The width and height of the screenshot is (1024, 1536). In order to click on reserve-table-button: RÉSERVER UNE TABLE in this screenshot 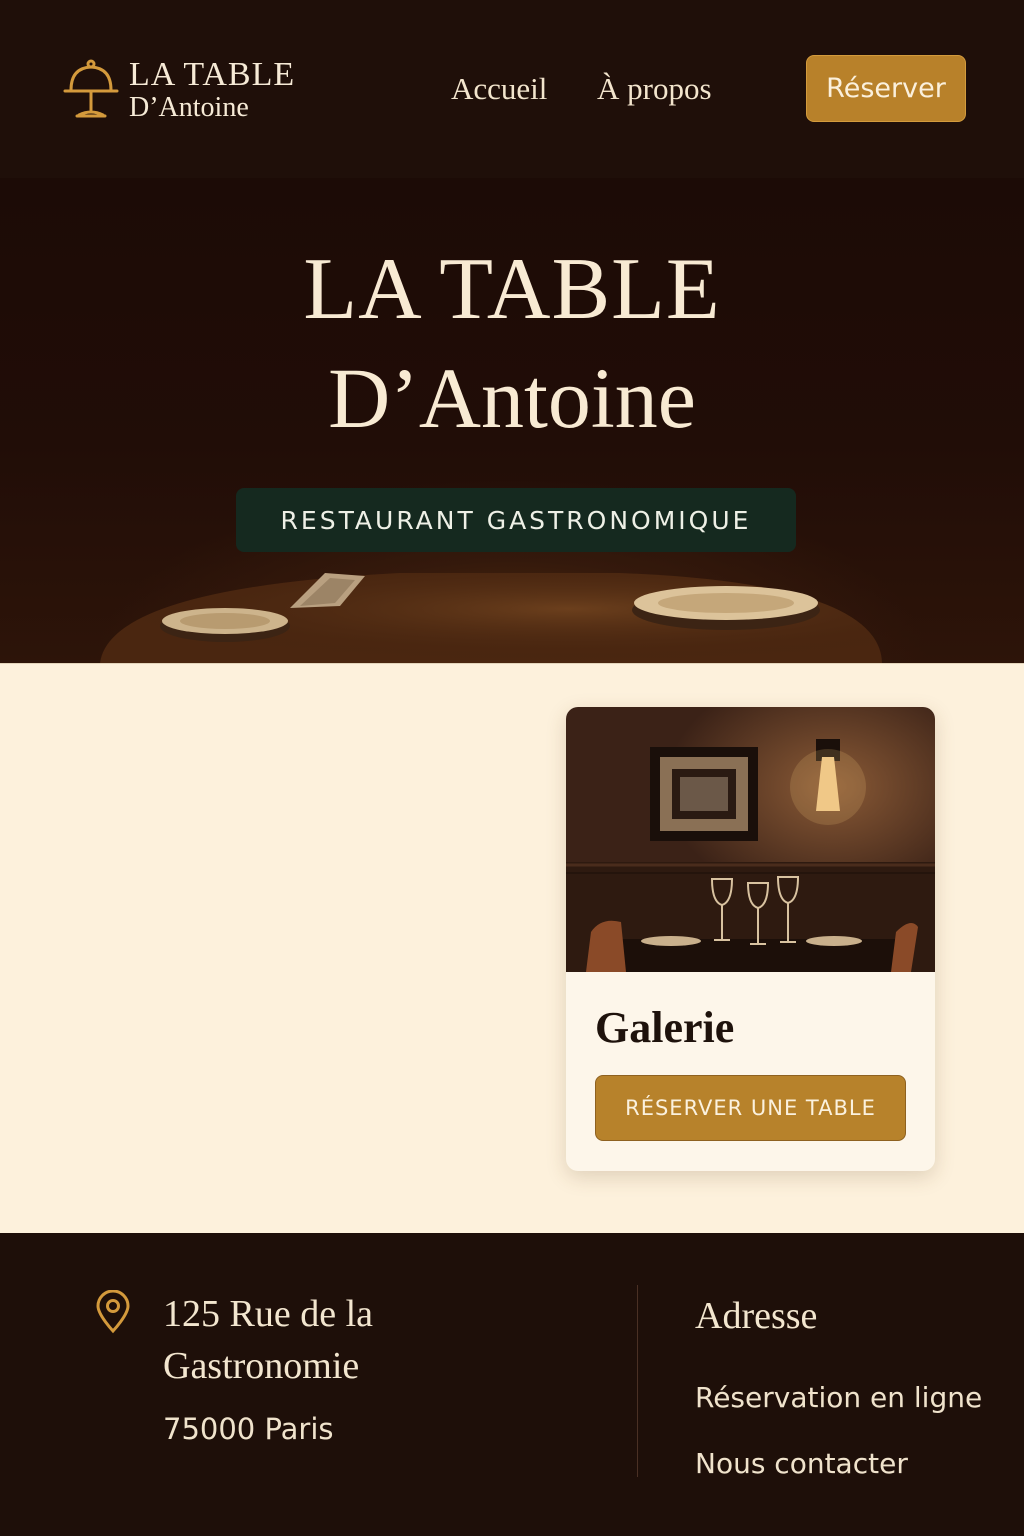, I will do `click(750, 1108)`.